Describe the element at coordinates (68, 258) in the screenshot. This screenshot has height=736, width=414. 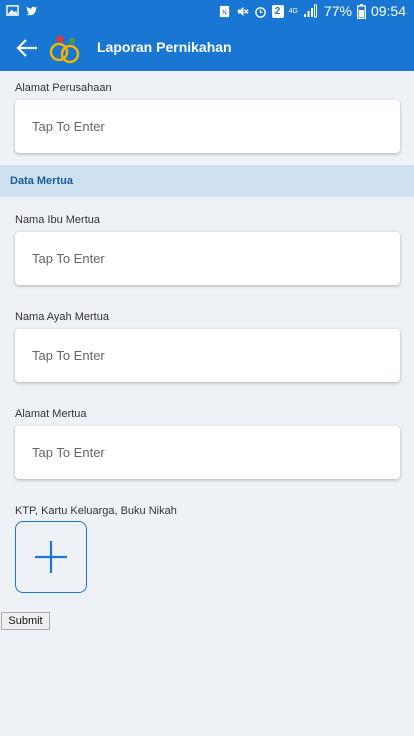
I see `mother-in-law-placeholder: Tap To Enter` at that location.